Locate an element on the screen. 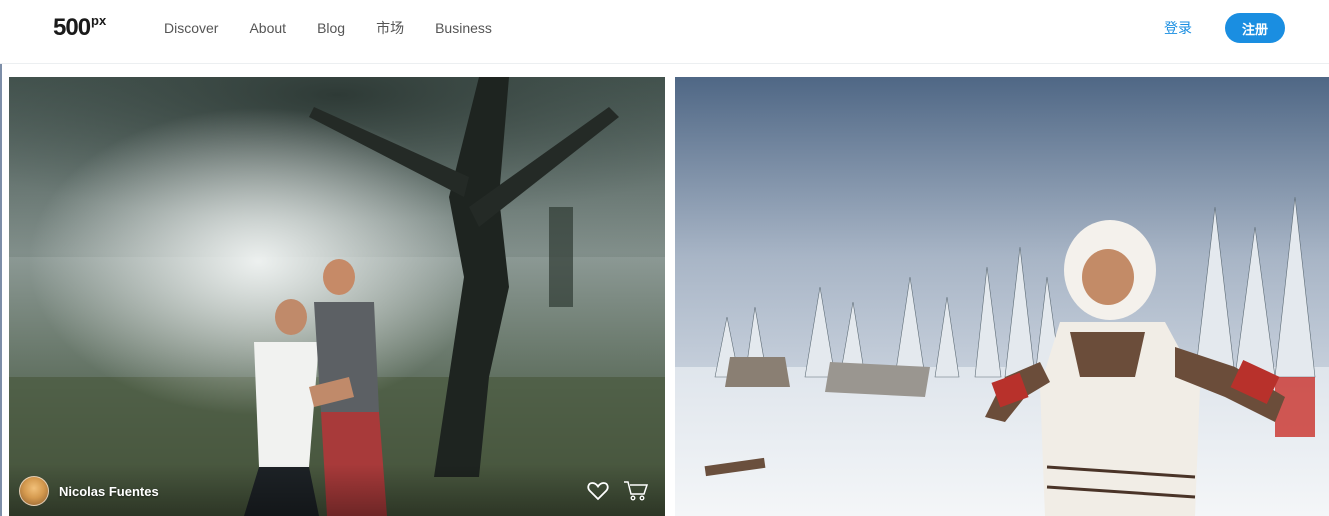 The width and height of the screenshot is (1329, 516). nav-blog: Blog is located at coordinates (331, 28).